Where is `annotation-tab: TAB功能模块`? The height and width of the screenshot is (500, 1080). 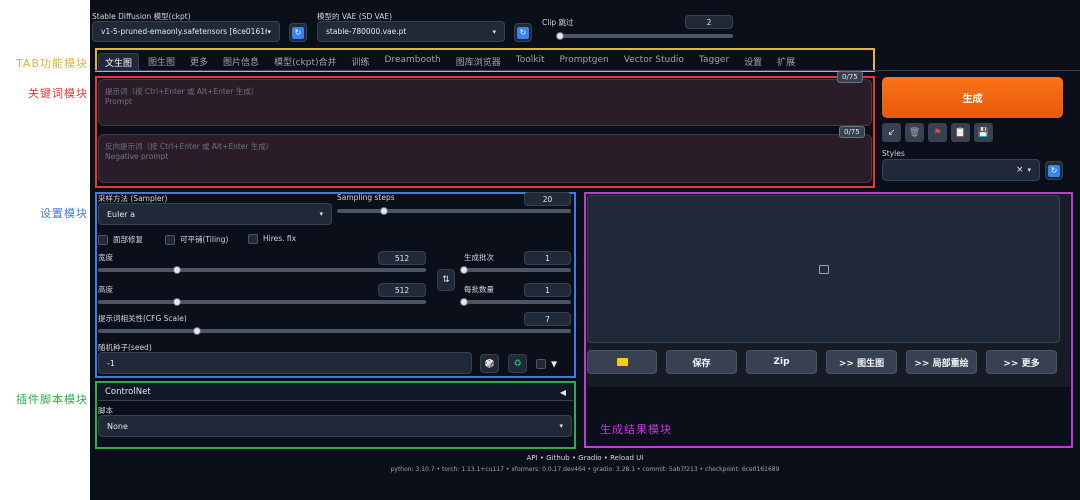 annotation-tab: TAB功能模块 is located at coordinates (52, 63).